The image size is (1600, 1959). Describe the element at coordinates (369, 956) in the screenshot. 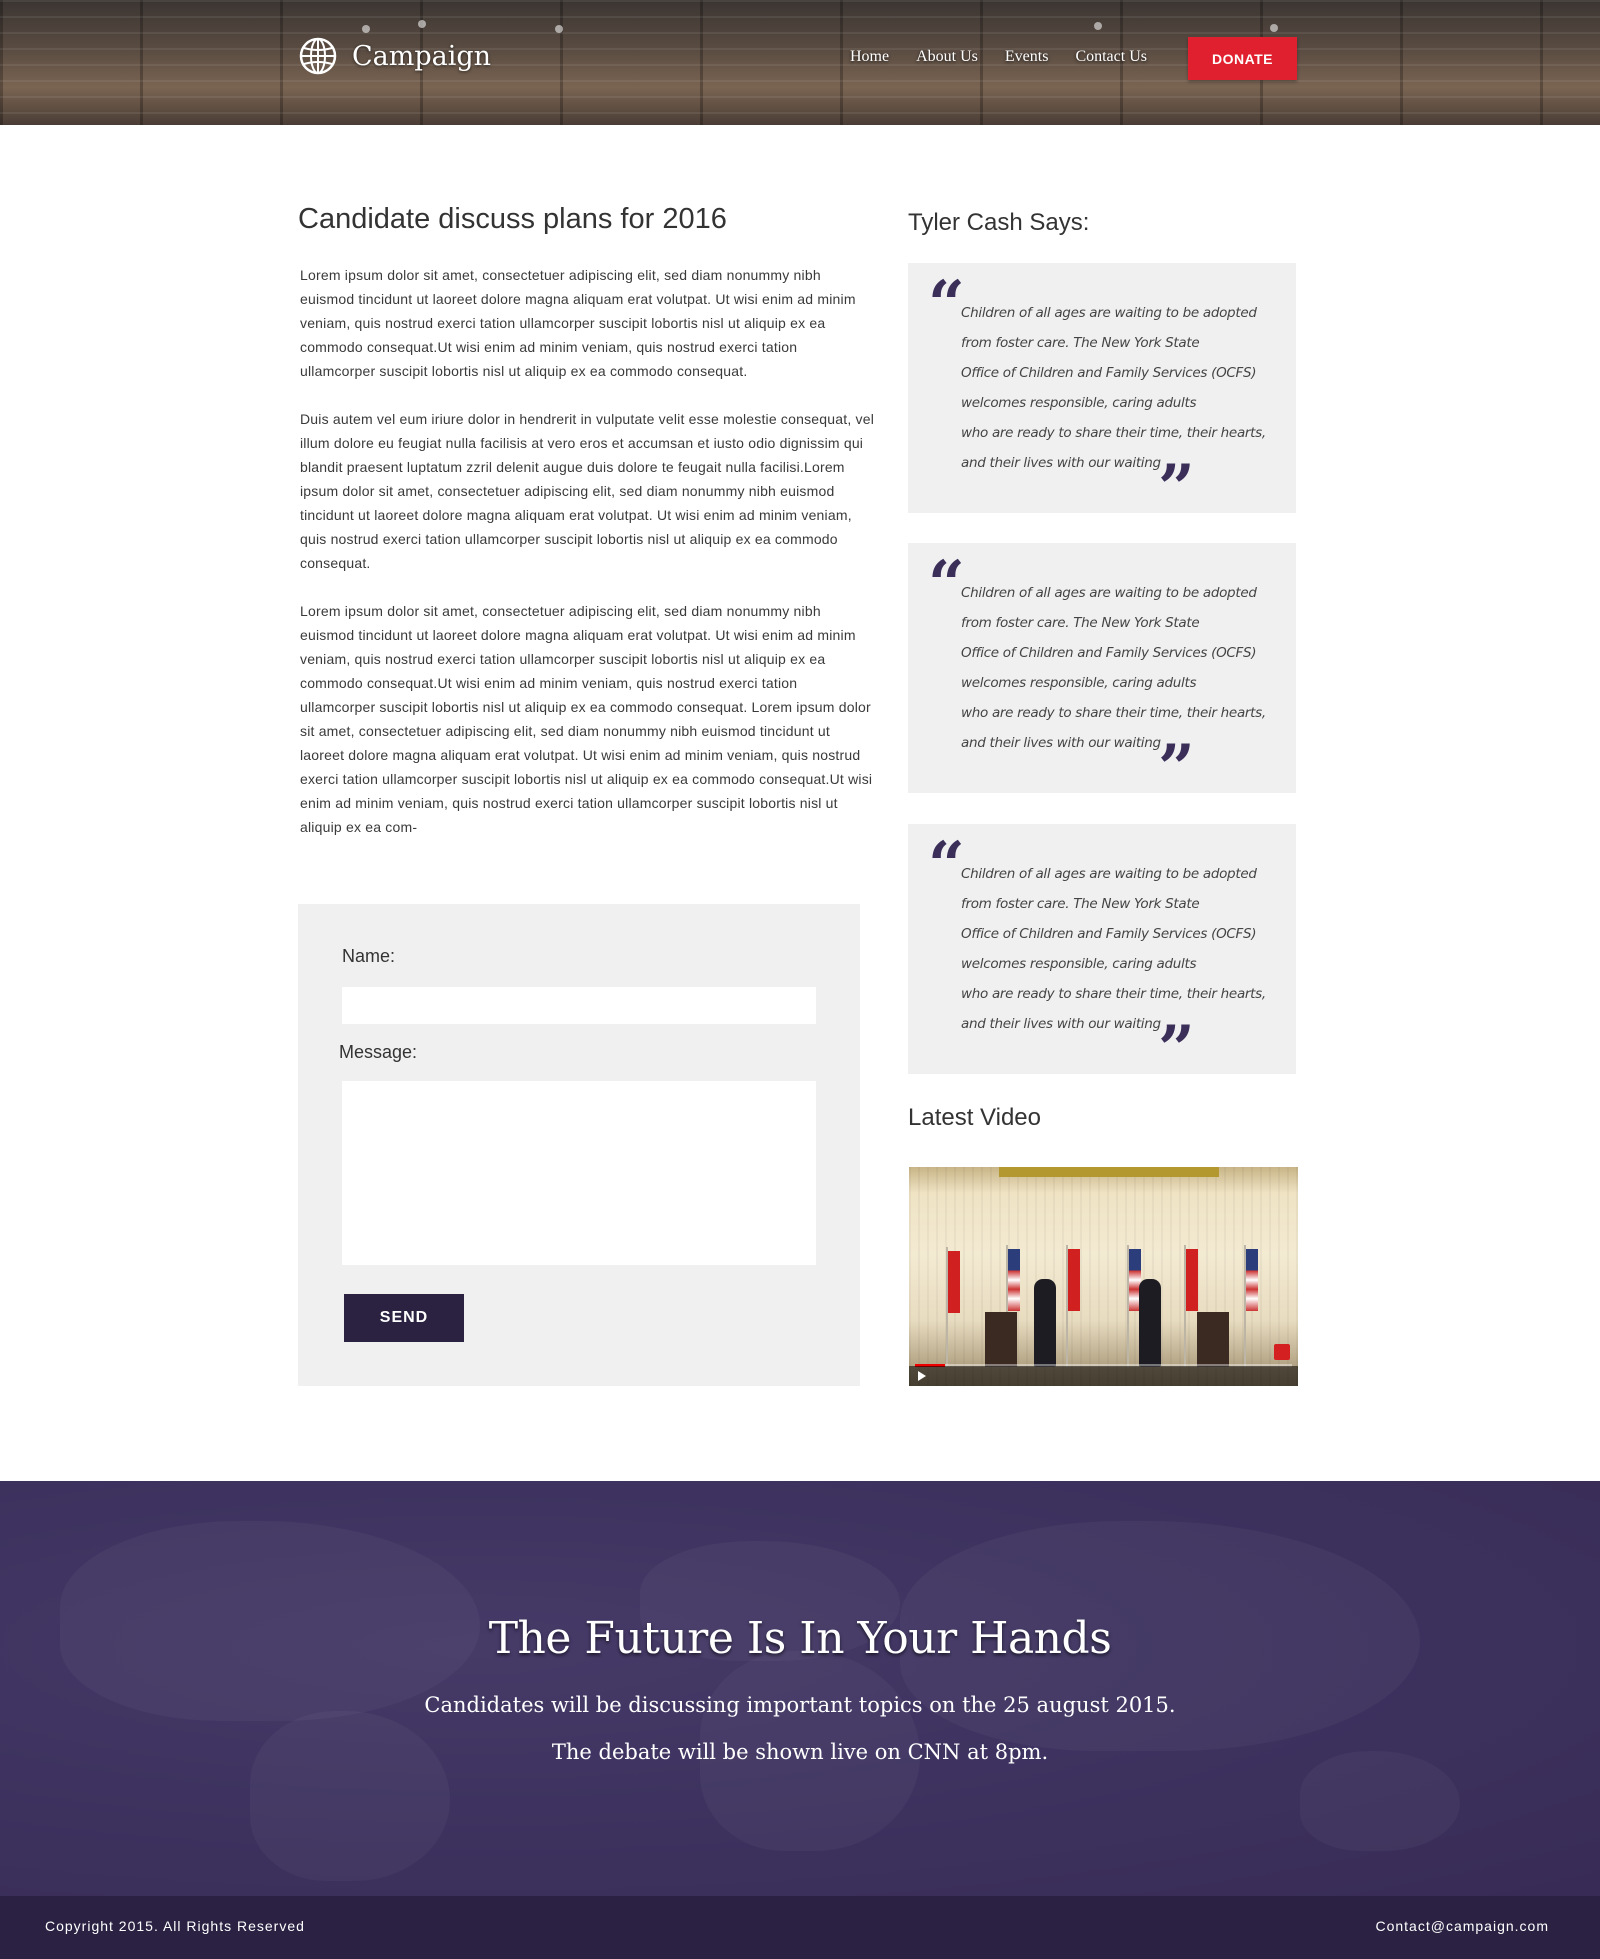

I see `name-label: Name:` at that location.